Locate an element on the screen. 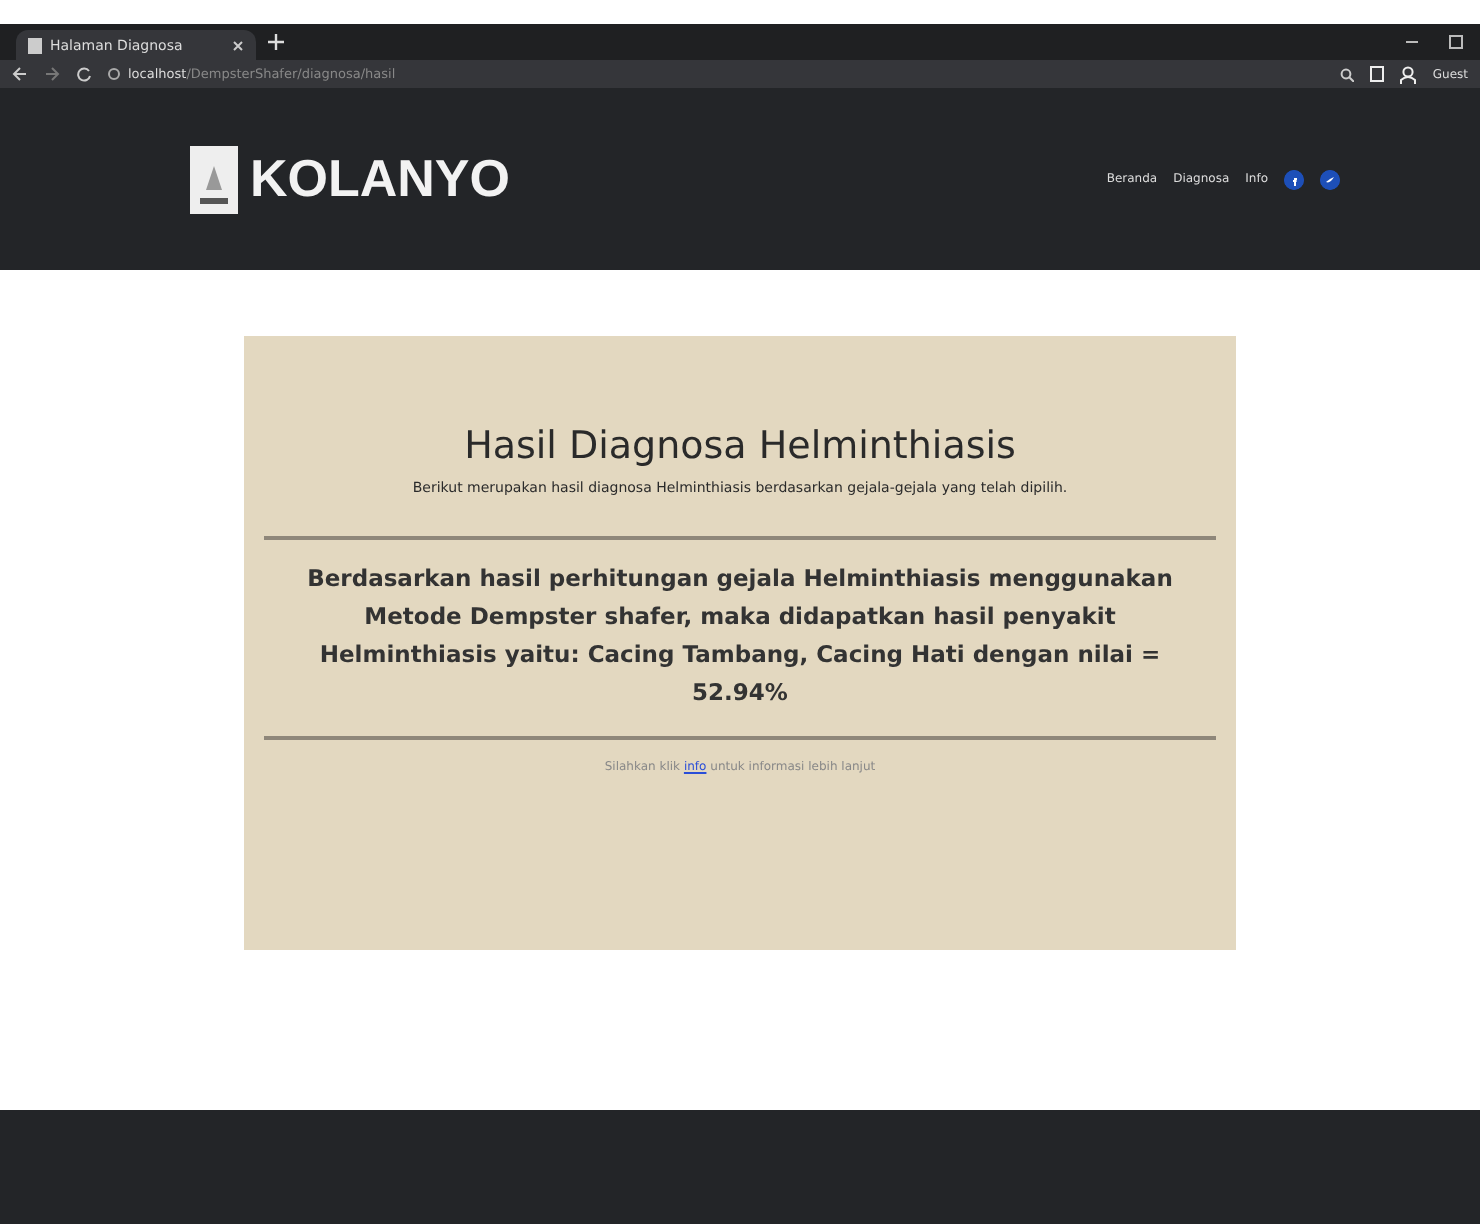 The height and width of the screenshot is (1224, 1480). brand-name: KOLANYO is located at coordinates (380, 179).